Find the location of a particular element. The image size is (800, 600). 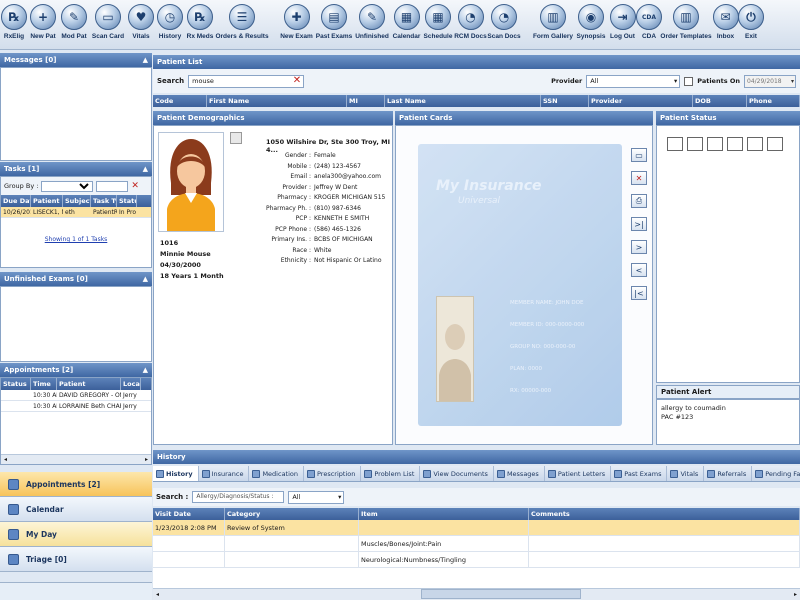

tab-problem-list: Problem List is located at coordinates (391, 473).